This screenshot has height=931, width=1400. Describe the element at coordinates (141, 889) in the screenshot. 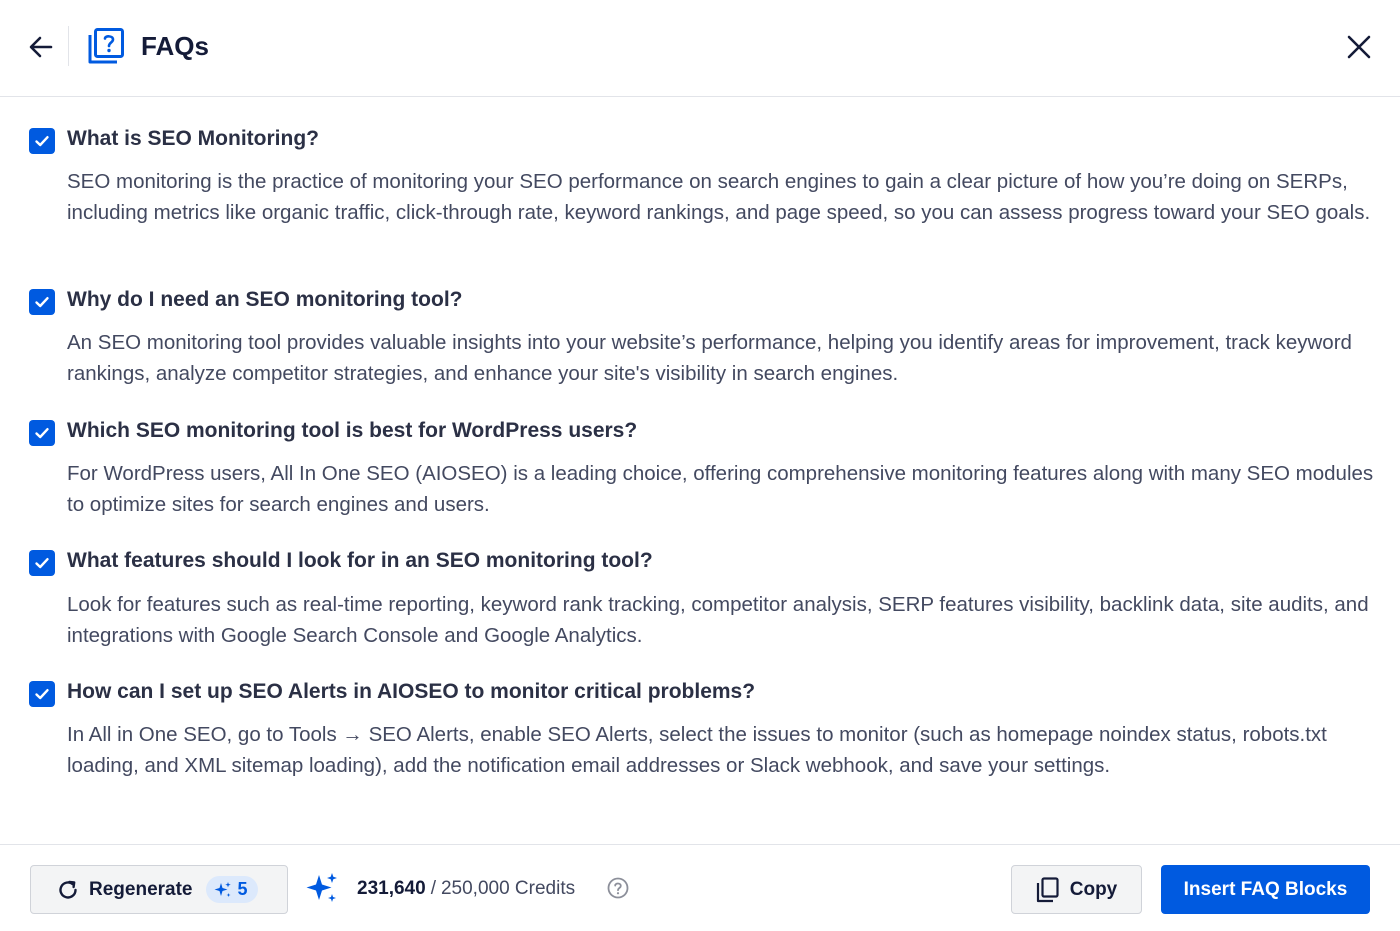

I see `regenerate-label: Regenerate` at that location.